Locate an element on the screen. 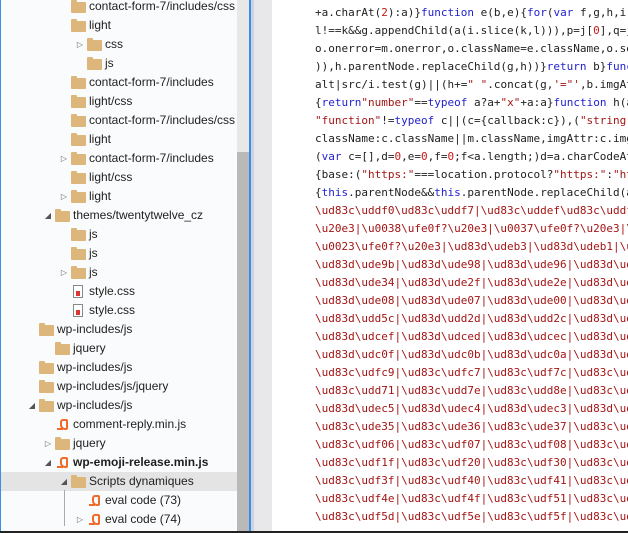 This screenshot has width=628, height=533. tree-item: ◢ wp-emoji-release.min.js is located at coordinates (119, 462).